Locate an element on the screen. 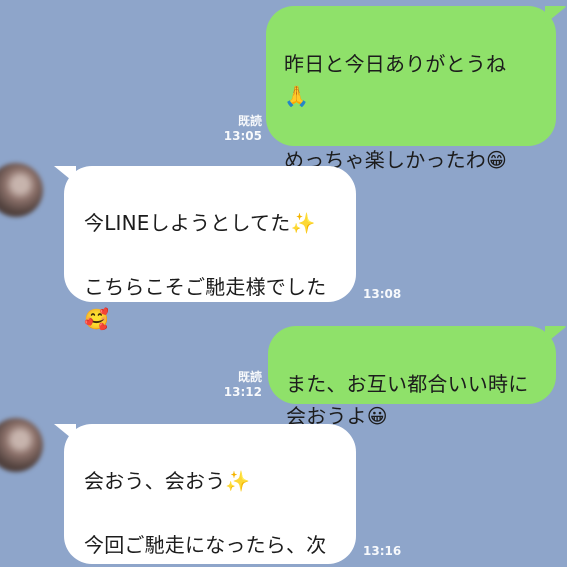  message-meta: 既読 13:05 is located at coordinates (241, 129).